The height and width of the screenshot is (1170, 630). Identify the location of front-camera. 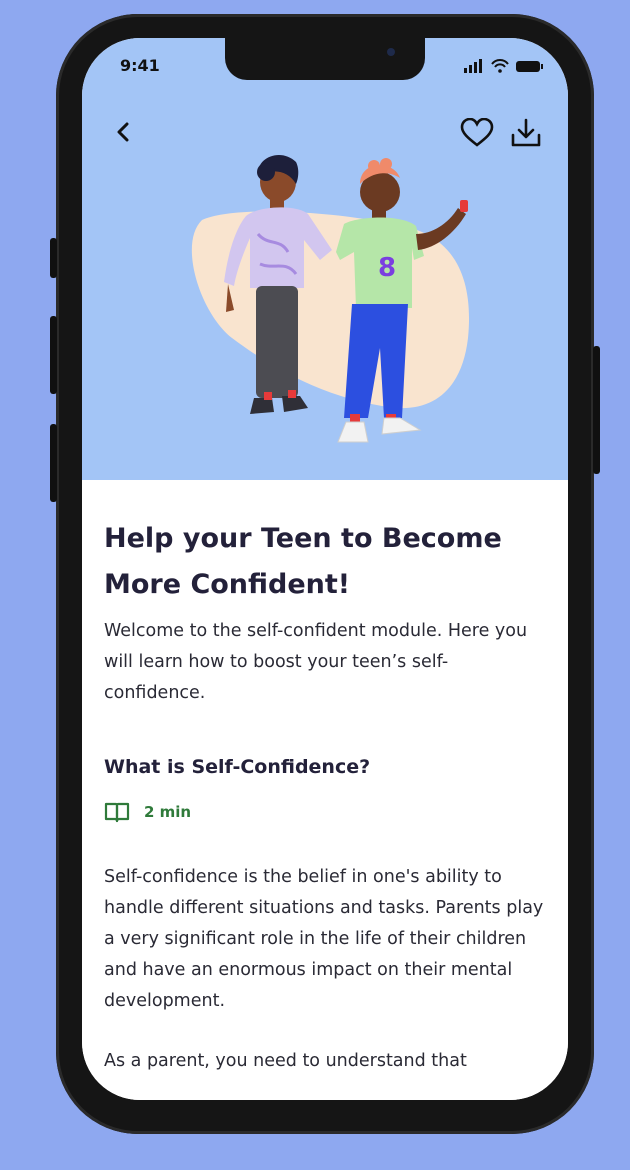
(391, 52).